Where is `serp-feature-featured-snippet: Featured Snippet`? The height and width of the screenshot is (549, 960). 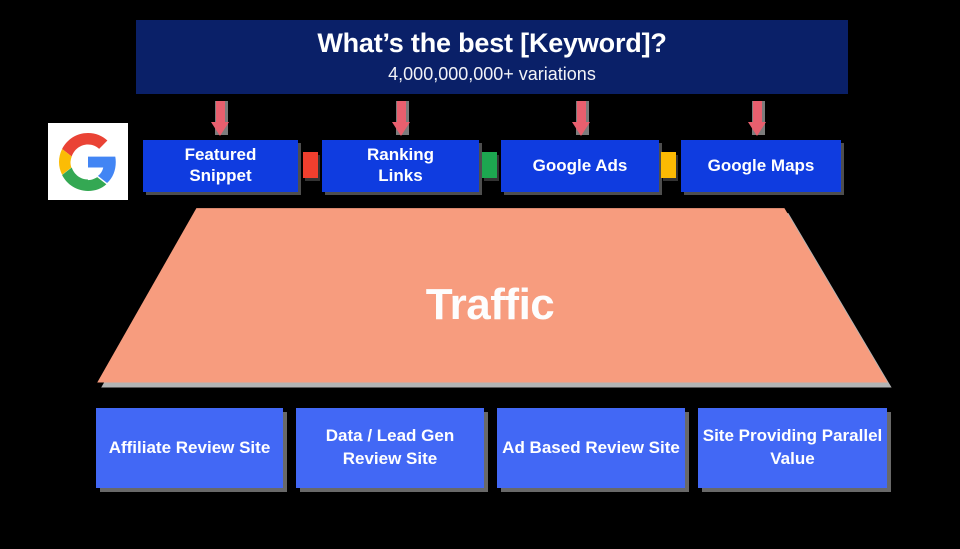 serp-feature-featured-snippet: Featured Snippet is located at coordinates (220, 166).